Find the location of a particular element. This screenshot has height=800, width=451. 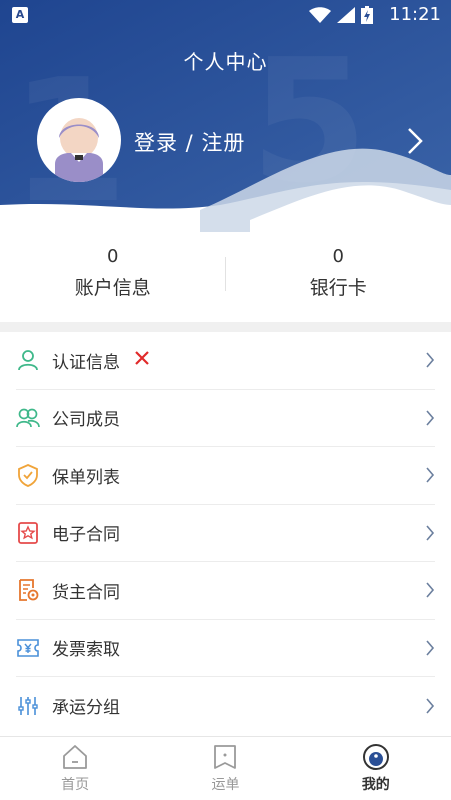

page-title: 个人中心 is located at coordinates (225, 62).